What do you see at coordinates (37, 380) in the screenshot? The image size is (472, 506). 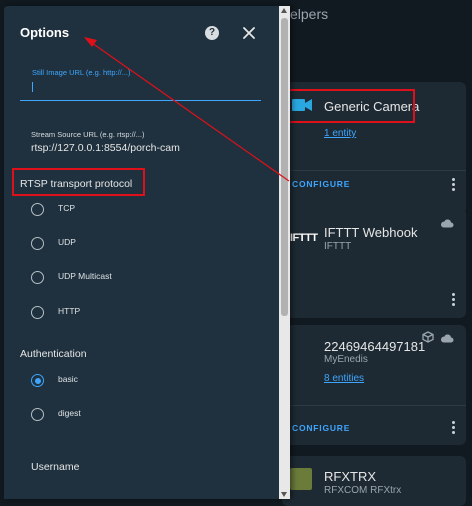 I see `radio-button-checked` at bounding box center [37, 380].